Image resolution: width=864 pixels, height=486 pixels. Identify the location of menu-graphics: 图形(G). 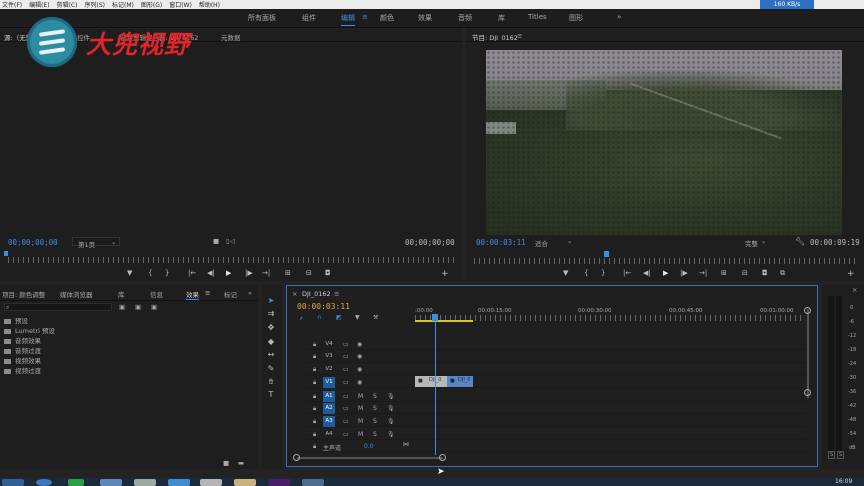
(151, 4).